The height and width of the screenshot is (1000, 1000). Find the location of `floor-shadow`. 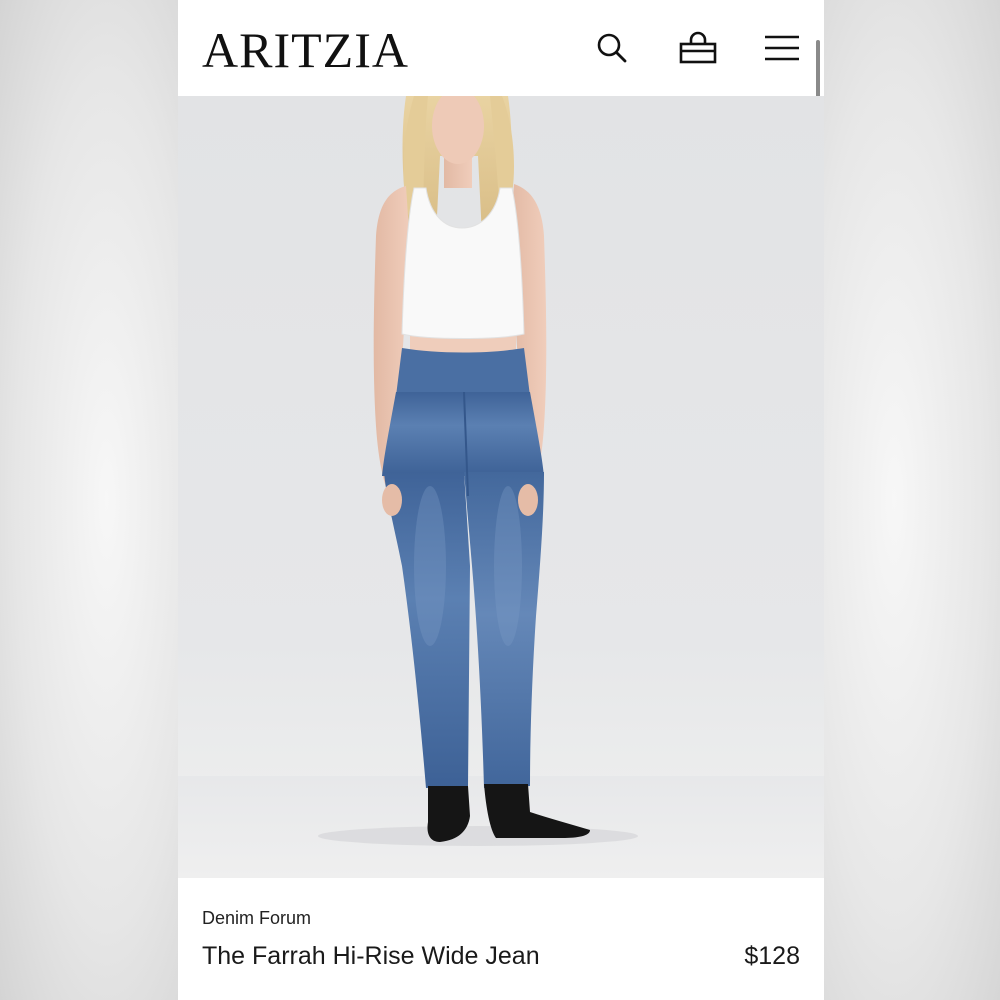

floor-shadow is located at coordinates (478, 836).